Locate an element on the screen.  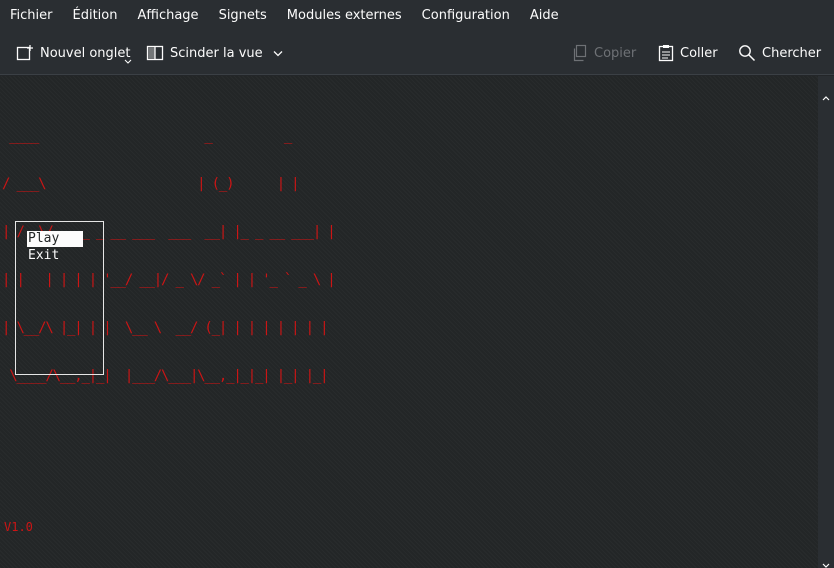
game-menu-box: Play Exit is located at coordinates (59, 298).